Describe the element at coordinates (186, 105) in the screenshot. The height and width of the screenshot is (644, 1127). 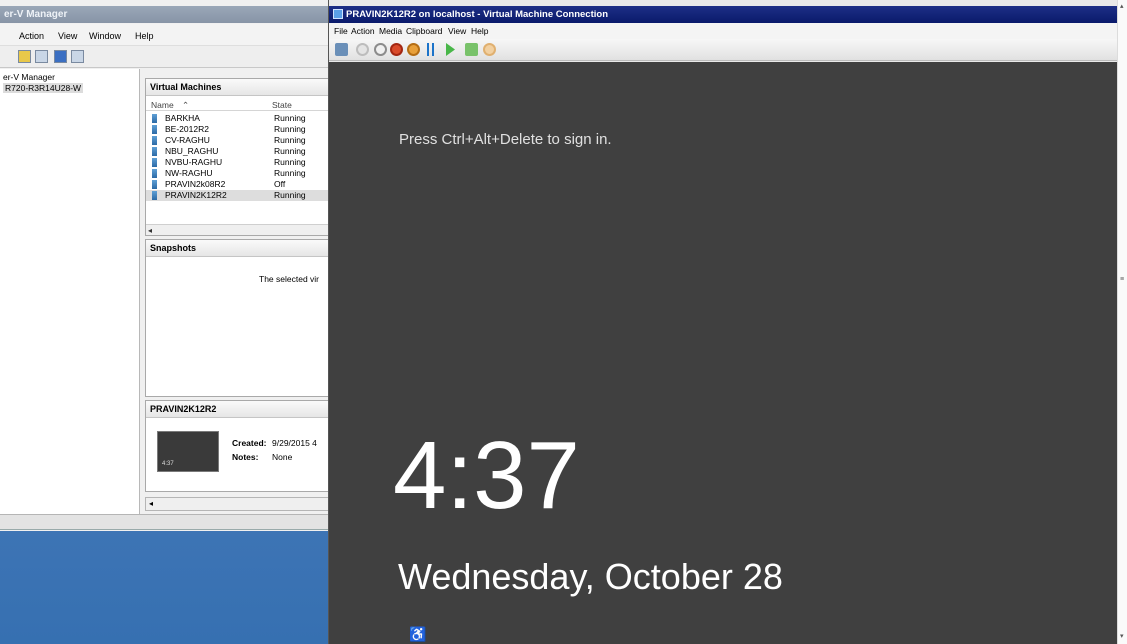
I see `sort-ascending-icon: ⌃` at that location.